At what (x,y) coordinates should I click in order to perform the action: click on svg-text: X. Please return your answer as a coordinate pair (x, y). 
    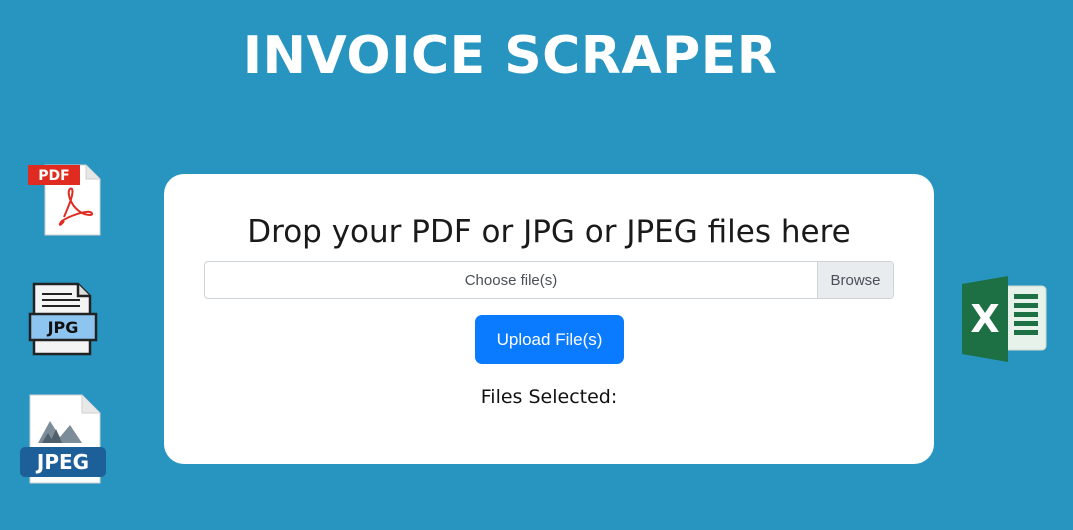
    Looking at the image, I should click on (984, 319).